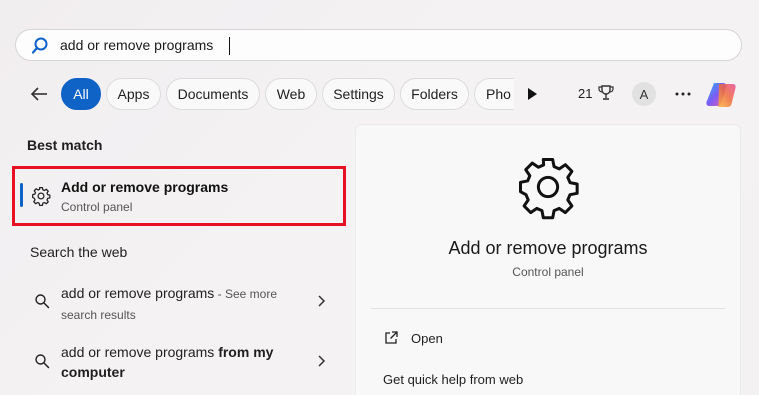 This screenshot has height=395, width=759. Describe the element at coordinates (453, 379) in the screenshot. I see `quick-help-heading: Get quick help from web` at that location.